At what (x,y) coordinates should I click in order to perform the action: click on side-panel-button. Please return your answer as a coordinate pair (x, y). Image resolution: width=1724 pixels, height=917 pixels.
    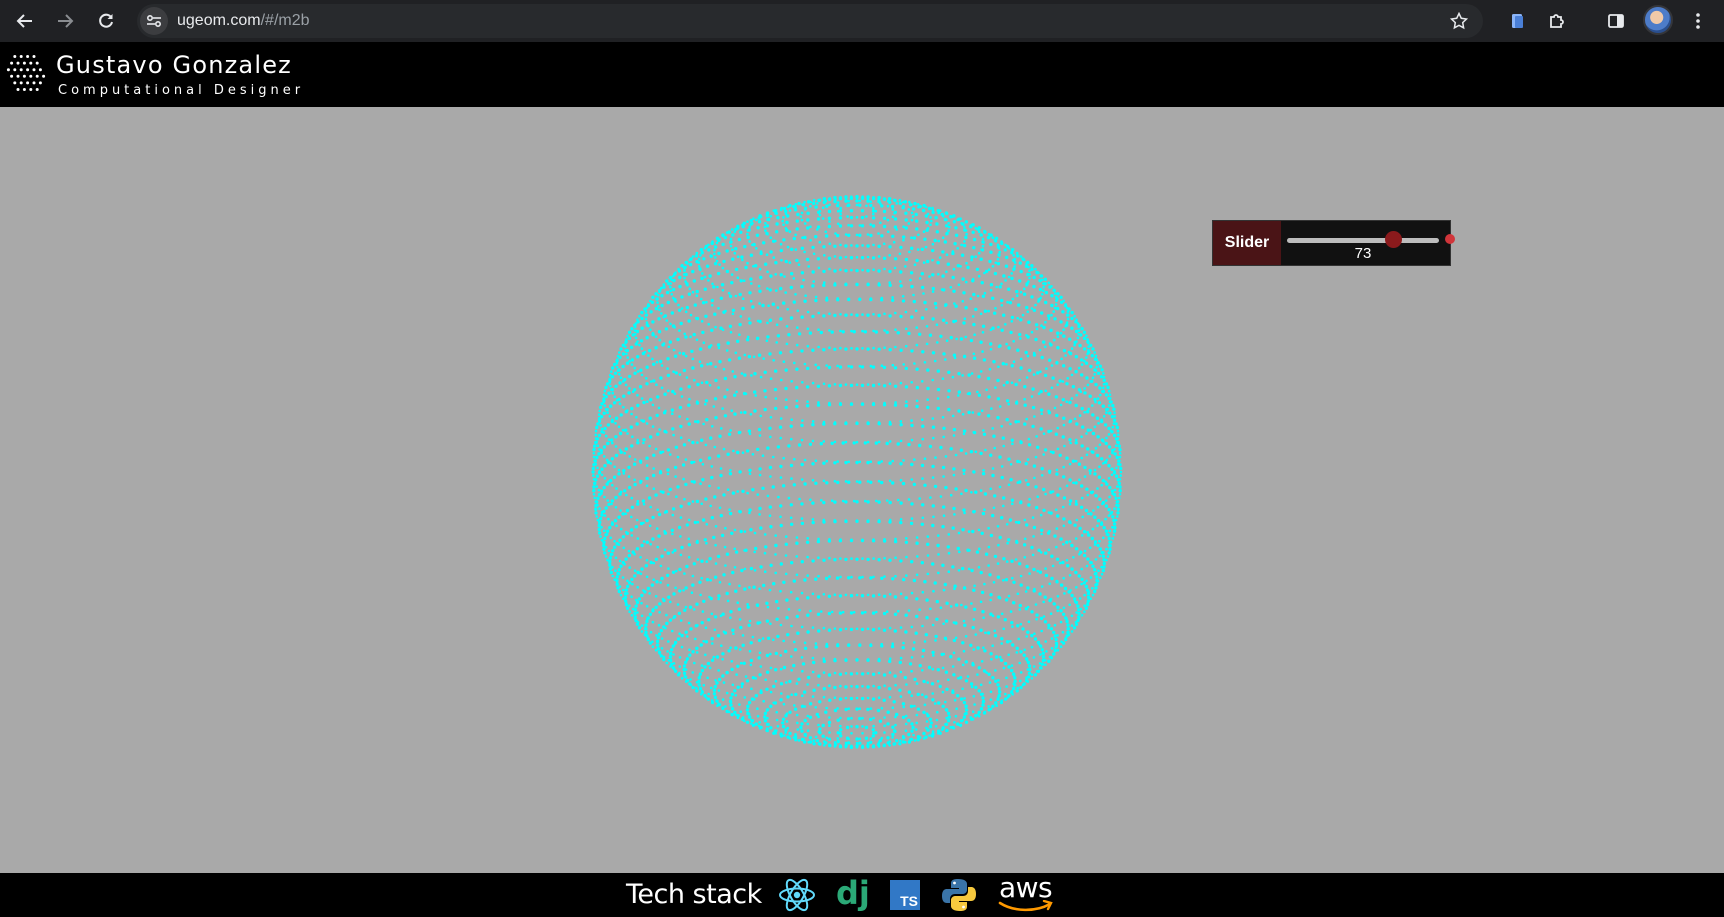
    Looking at the image, I should click on (1616, 21).